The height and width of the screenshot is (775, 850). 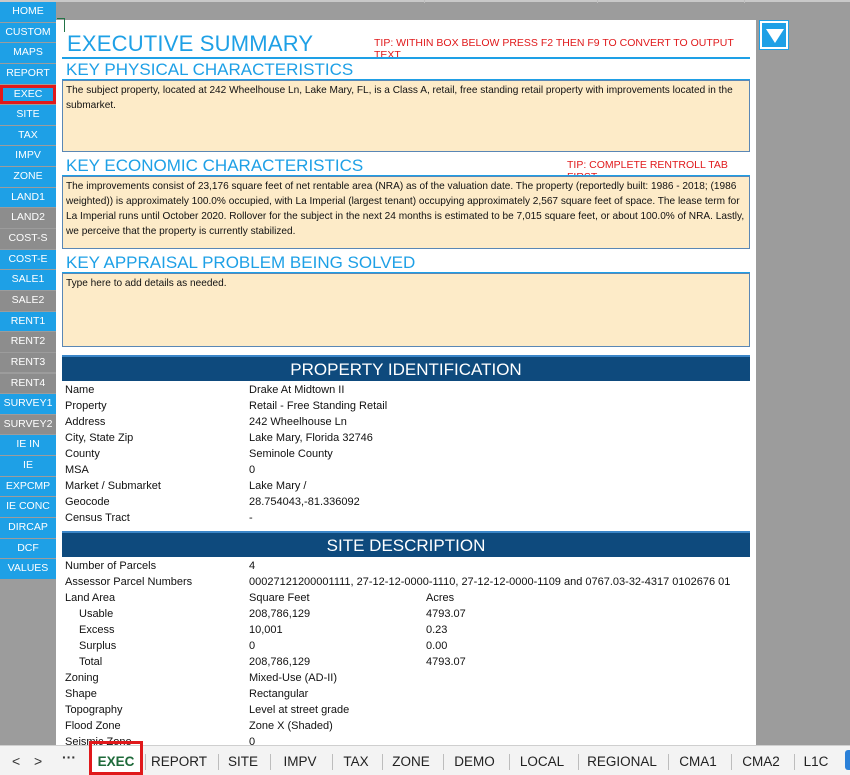 What do you see at coordinates (116, 758) in the screenshot?
I see `active-tab-highlight` at bounding box center [116, 758].